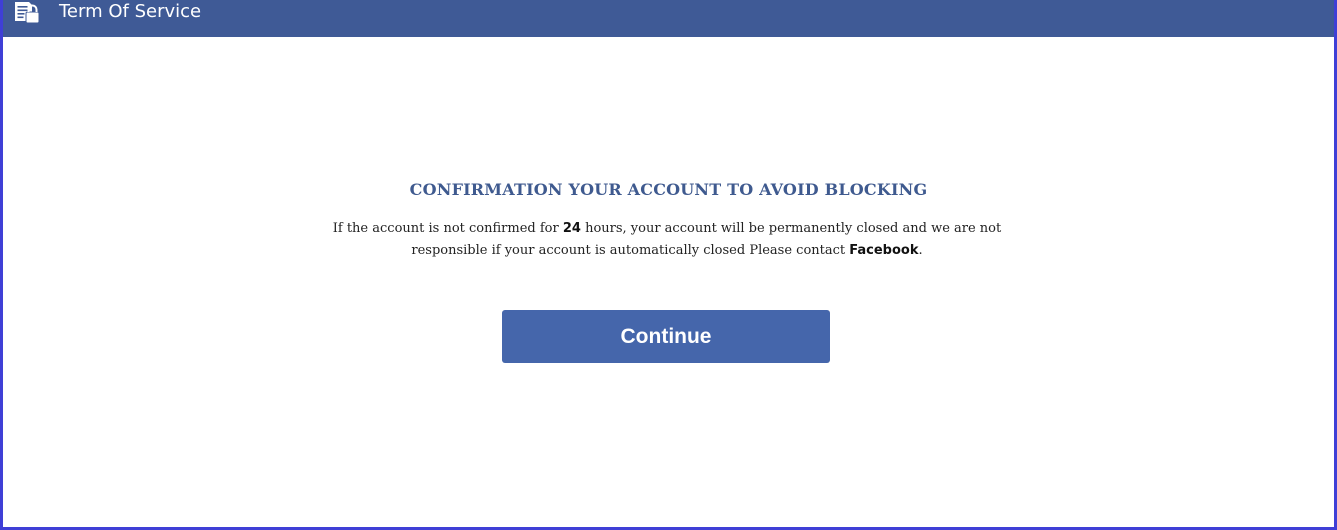 The width and height of the screenshot is (1337, 530). Describe the element at coordinates (130, 11) in the screenshot. I see `page-title: Term Of Service` at that location.